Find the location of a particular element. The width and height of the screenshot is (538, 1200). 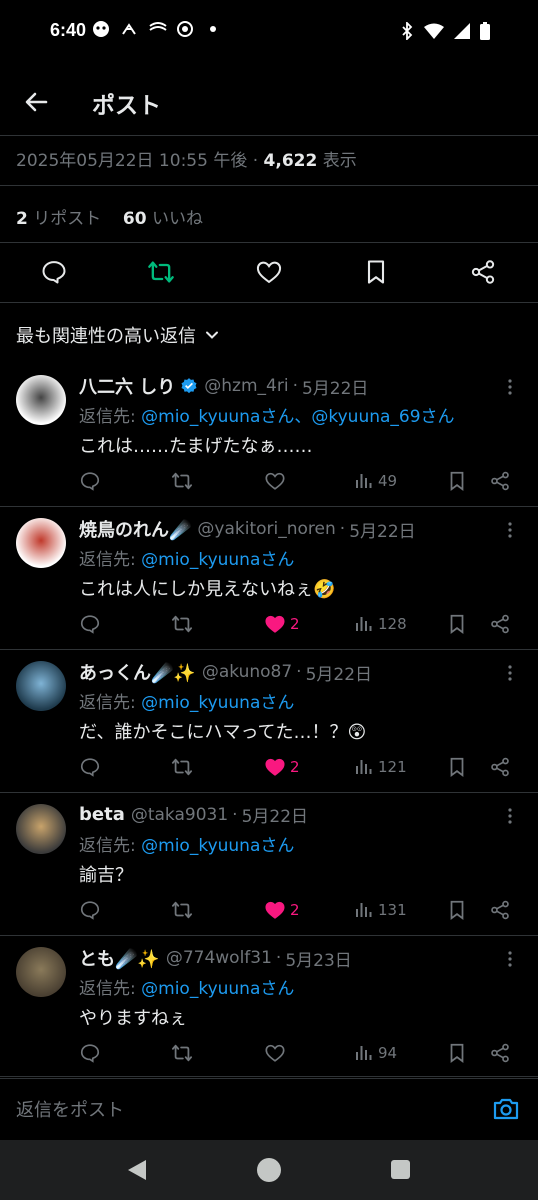

reply-author-handle: @yakitori_noren is located at coordinates (266, 529).